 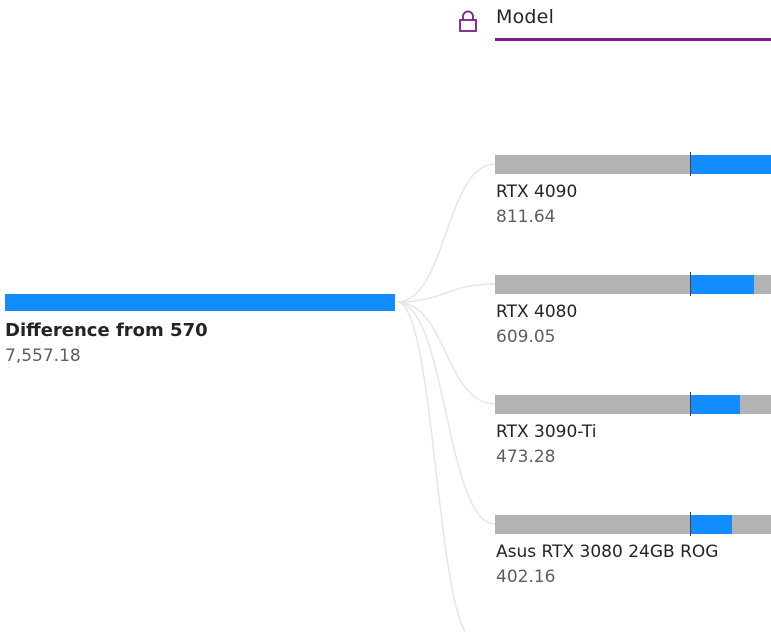 I want to click on node-label: RTX 3090-Ti, so click(x=546, y=432).